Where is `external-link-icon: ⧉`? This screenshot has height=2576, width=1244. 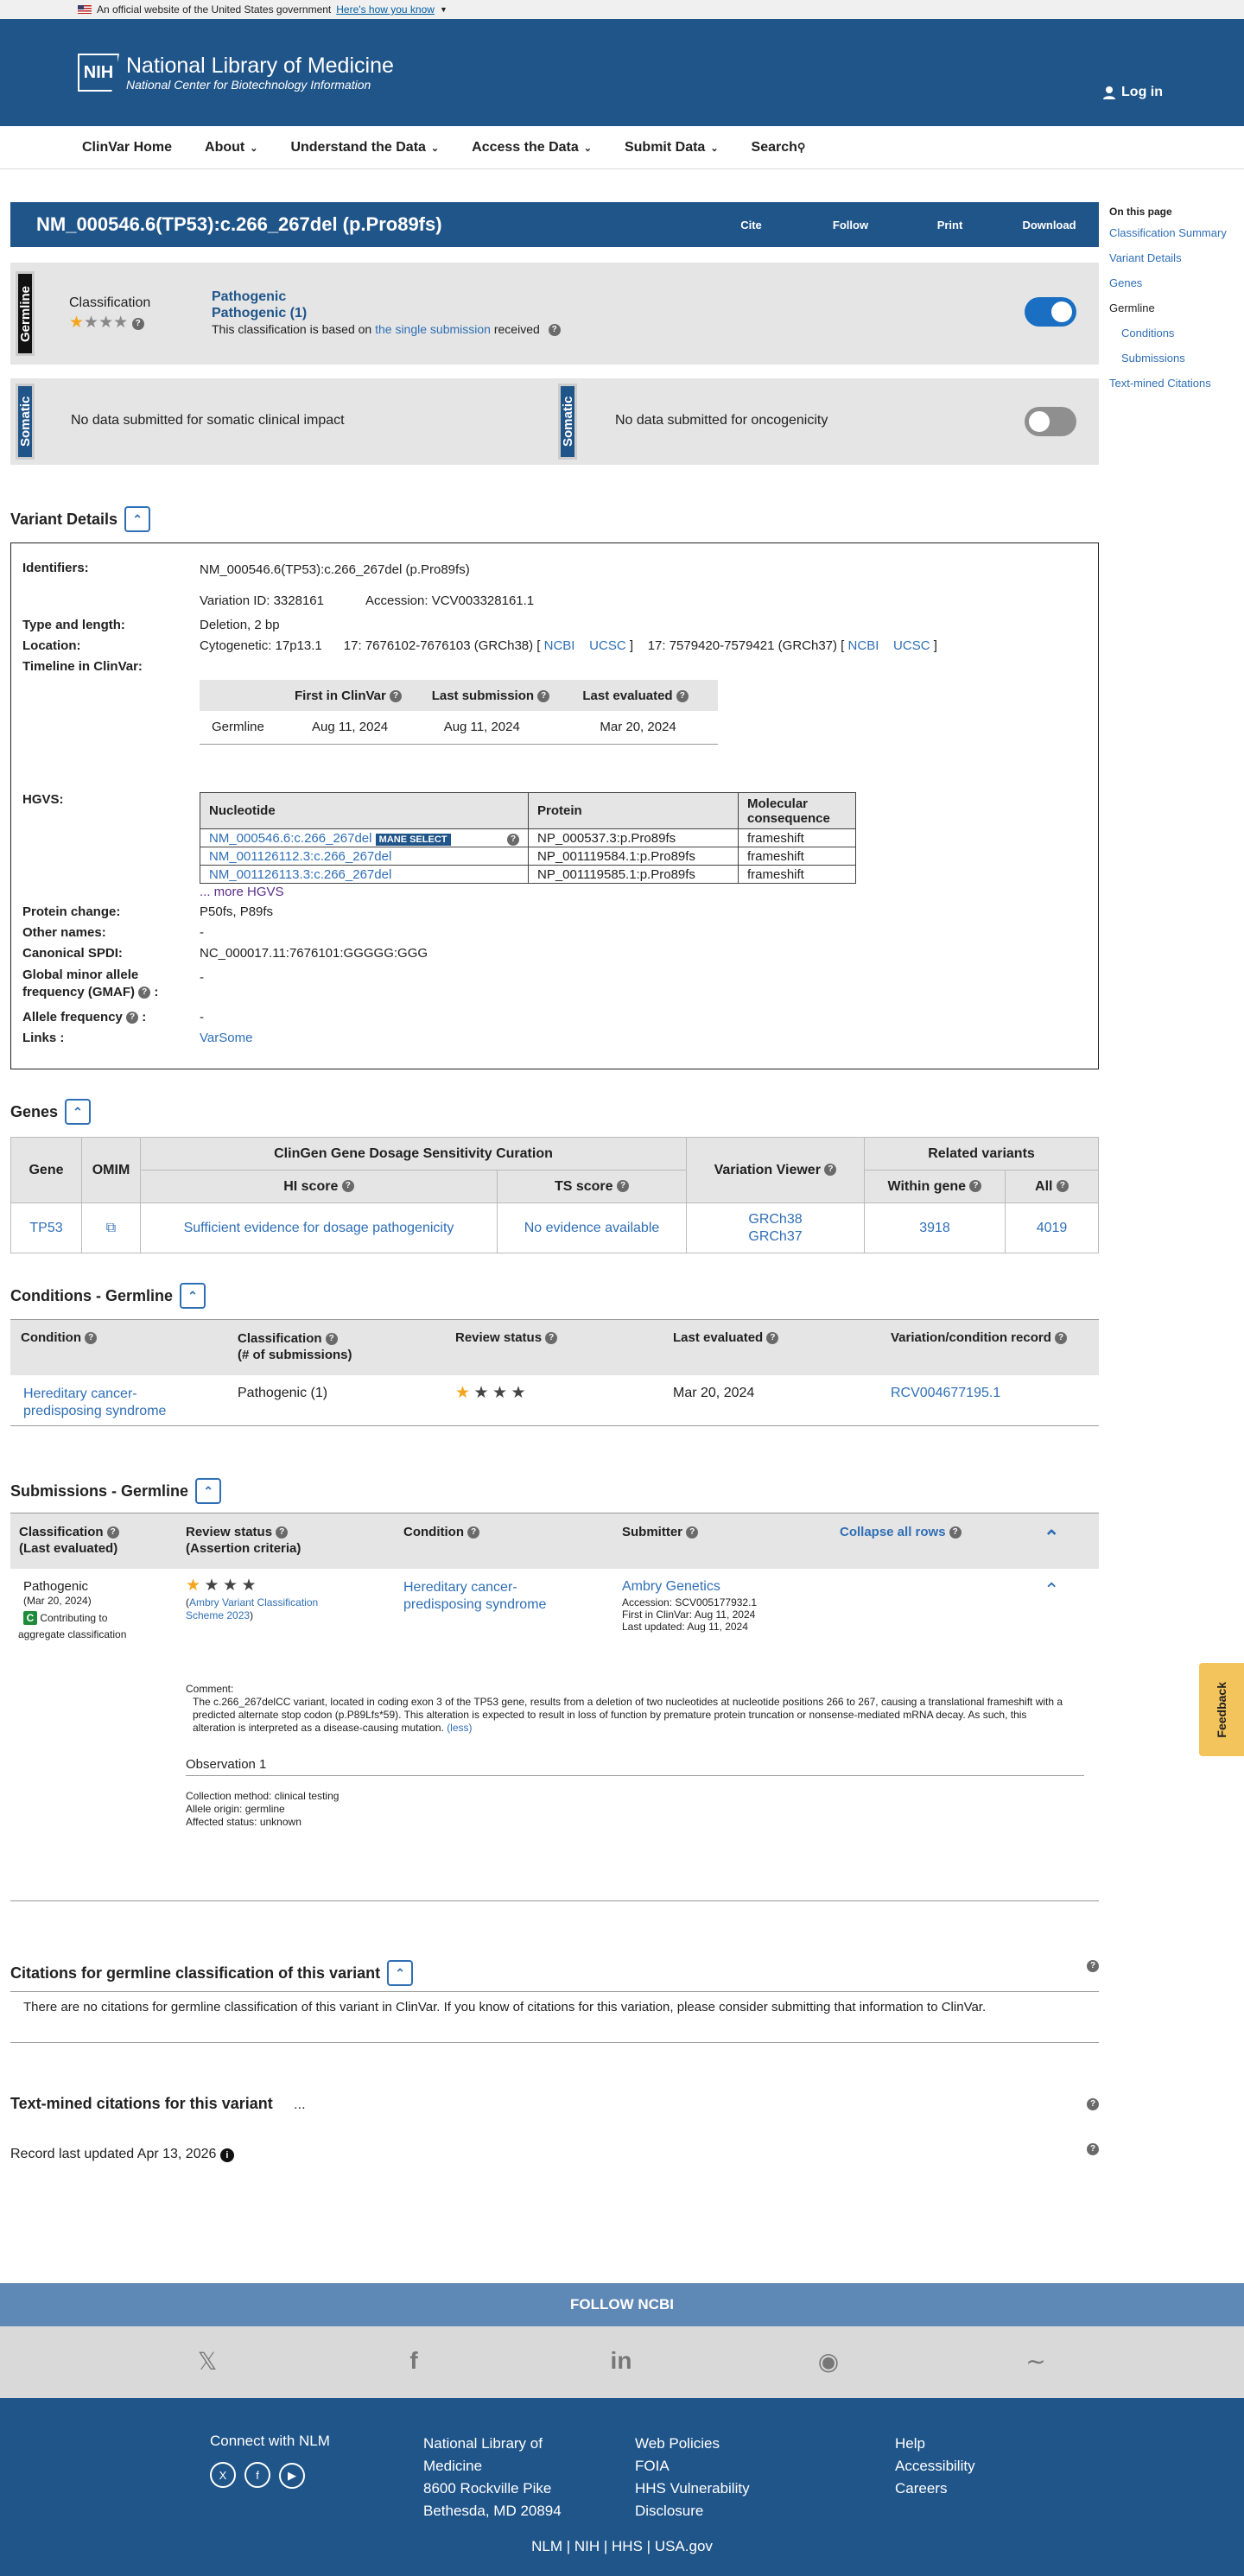 external-link-icon: ⧉ is located at coordinates (111, 1228).